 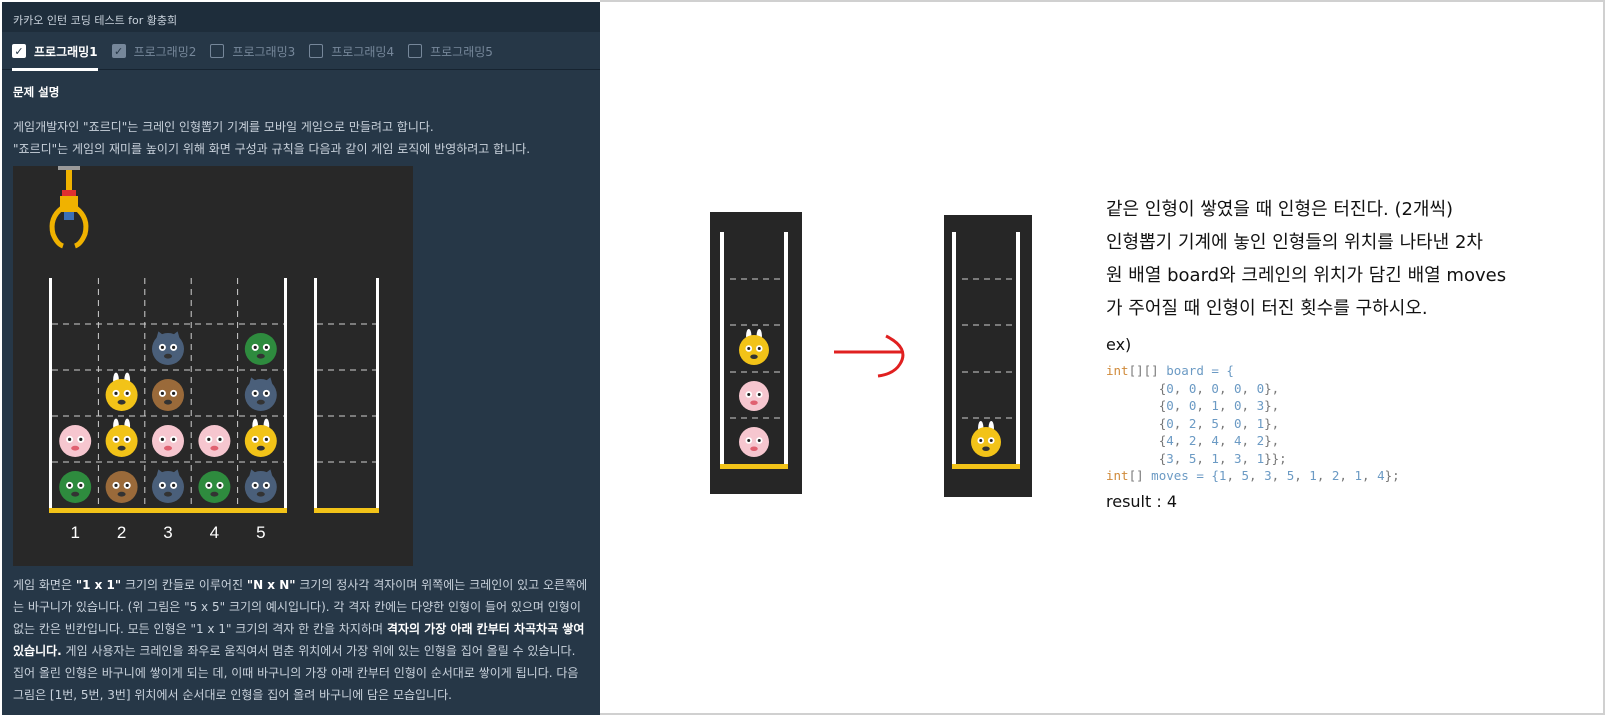 What do you see at coordinates (1294, 242) in the screenshot?
I see `note-line-2: 인형뽑기 기계에 놓인 인형들의 위치를 나타낸 2차` at bounding box center [1294, 242].